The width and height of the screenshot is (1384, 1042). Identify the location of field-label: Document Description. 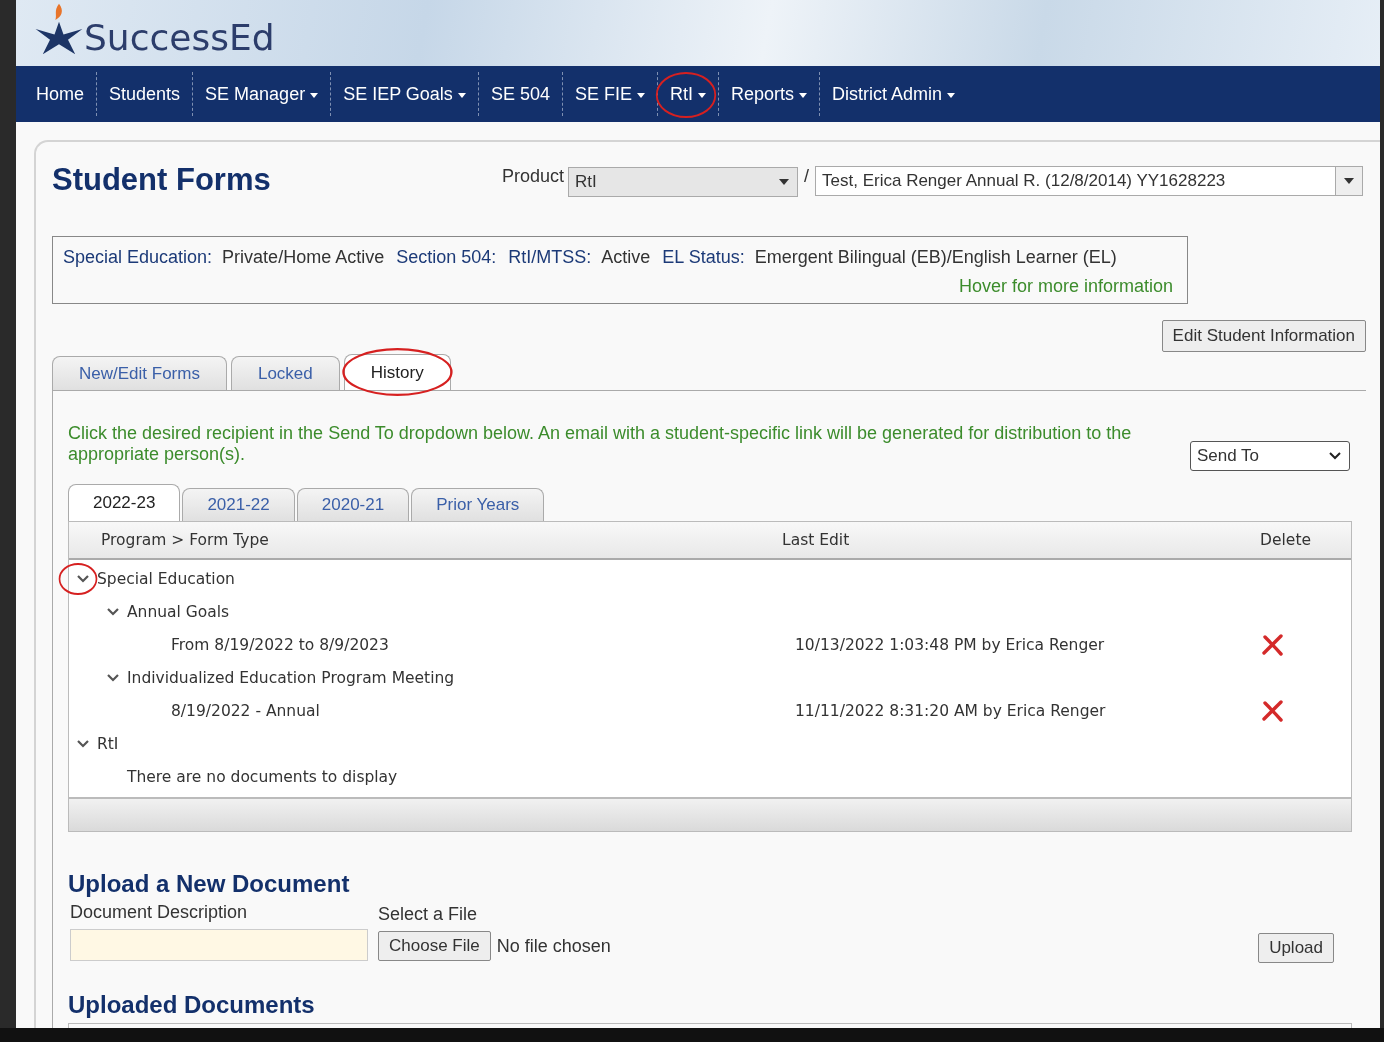
(159, 912).